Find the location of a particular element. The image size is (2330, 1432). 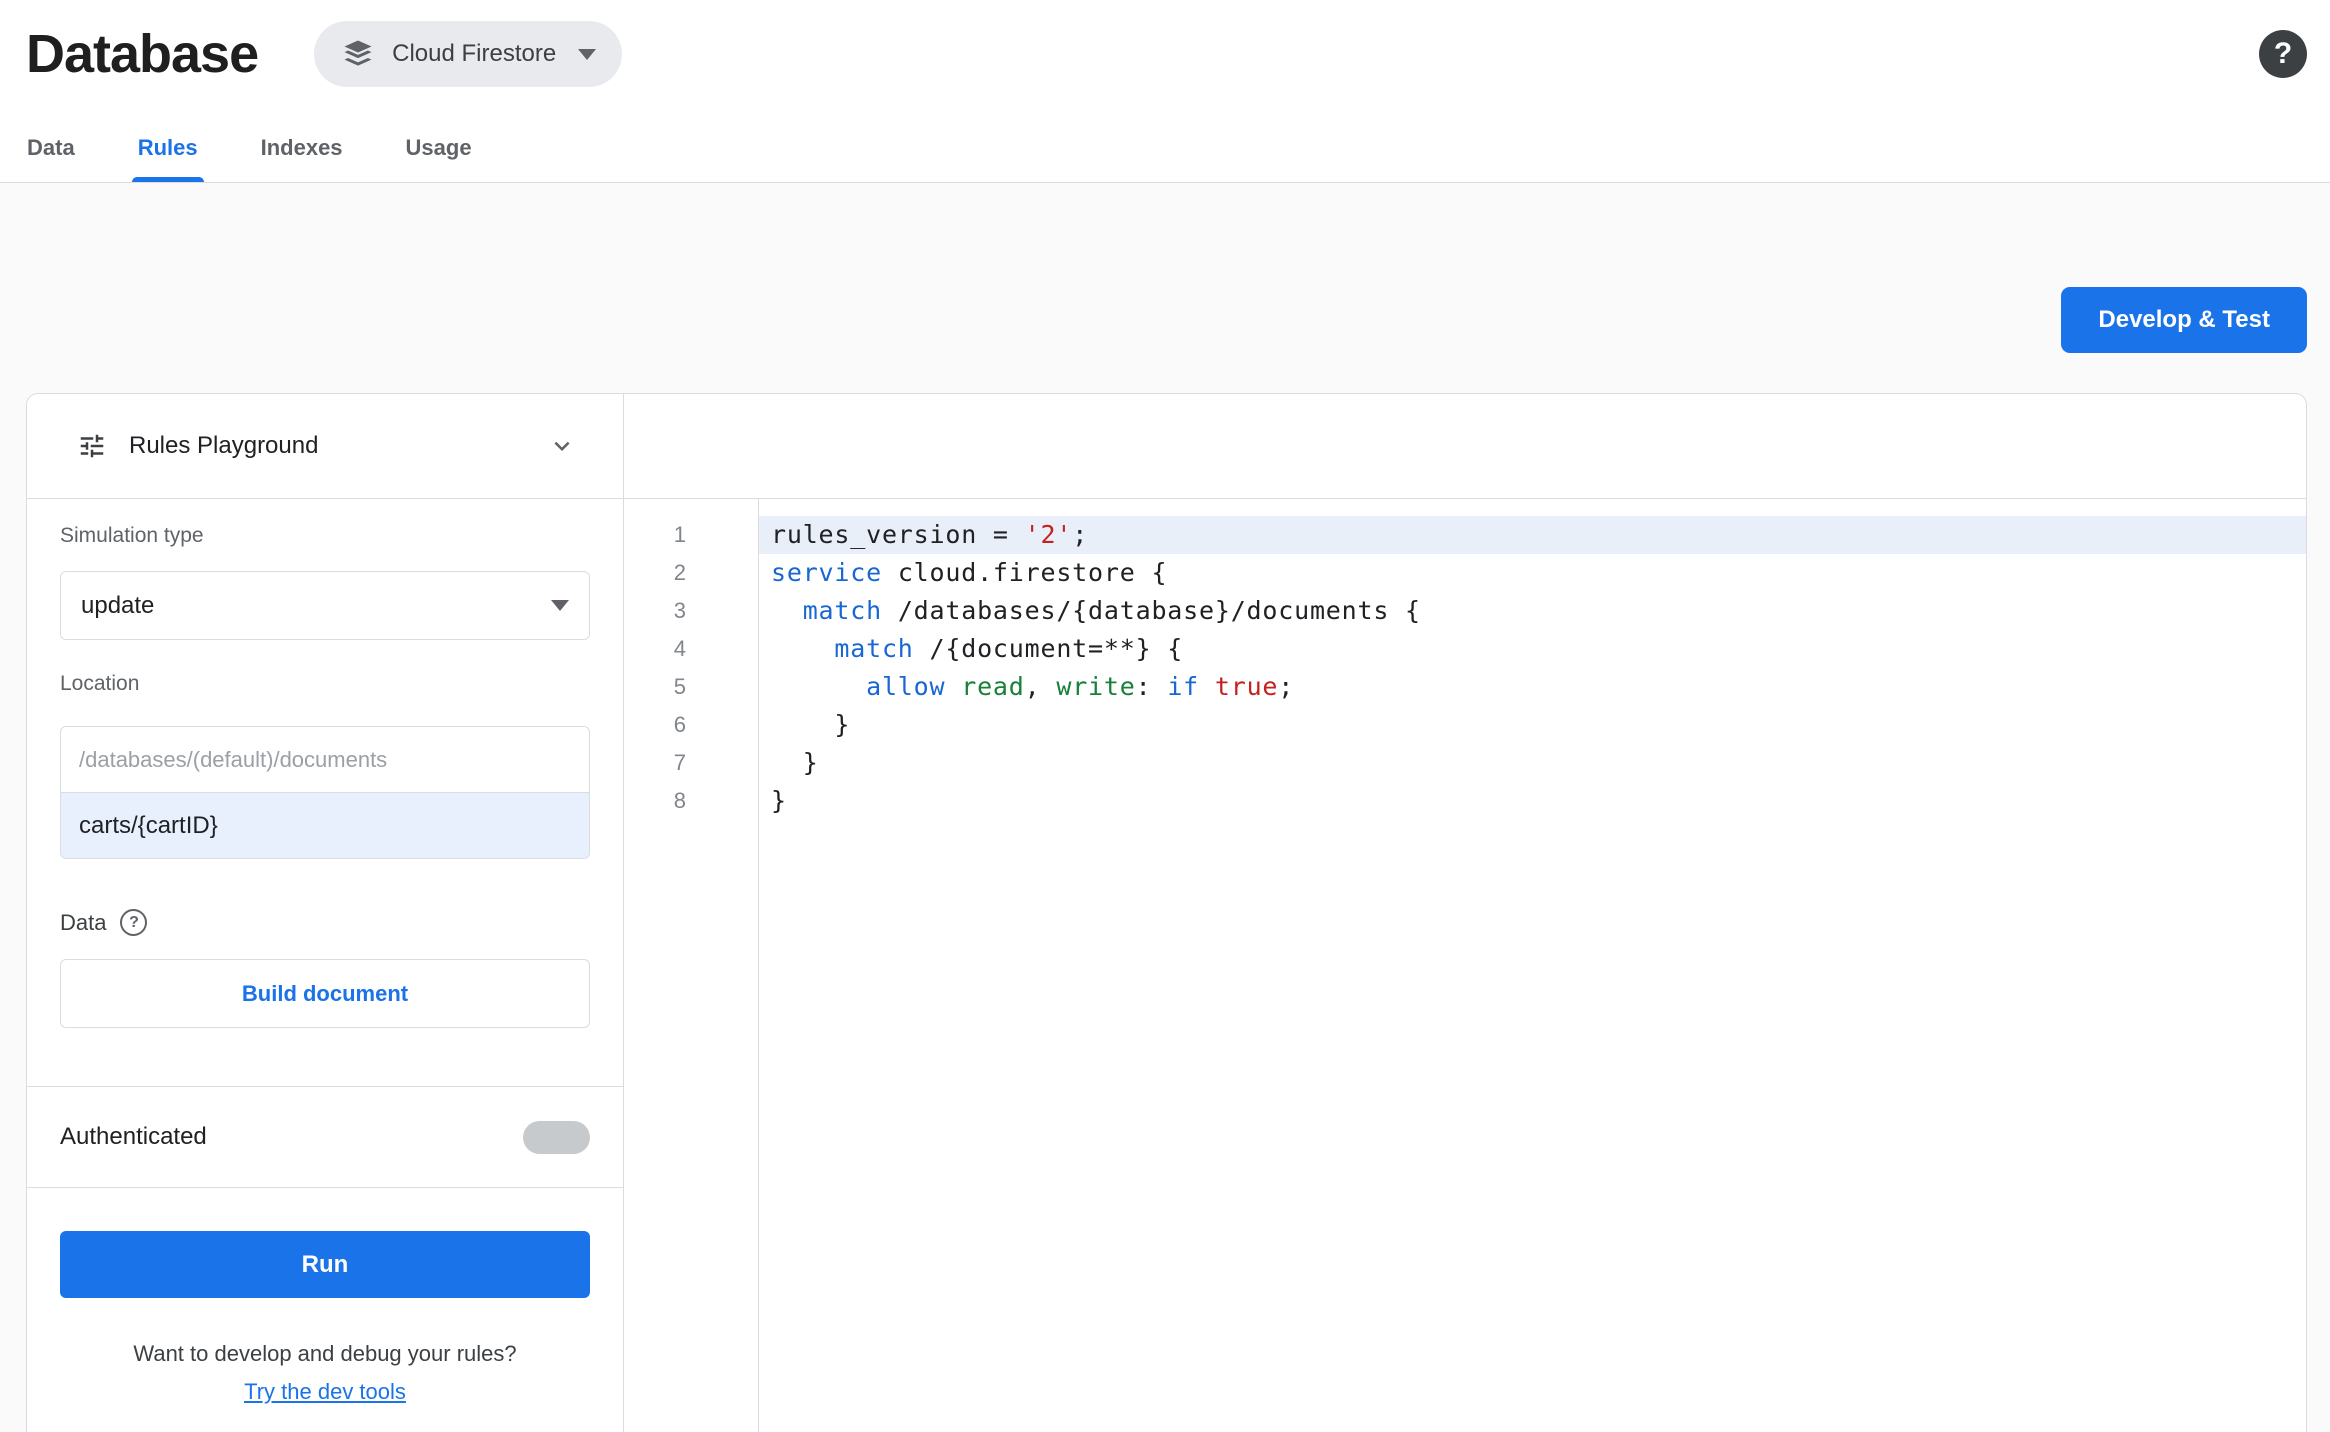

page-title: Database is located at coordinates (142, 54).